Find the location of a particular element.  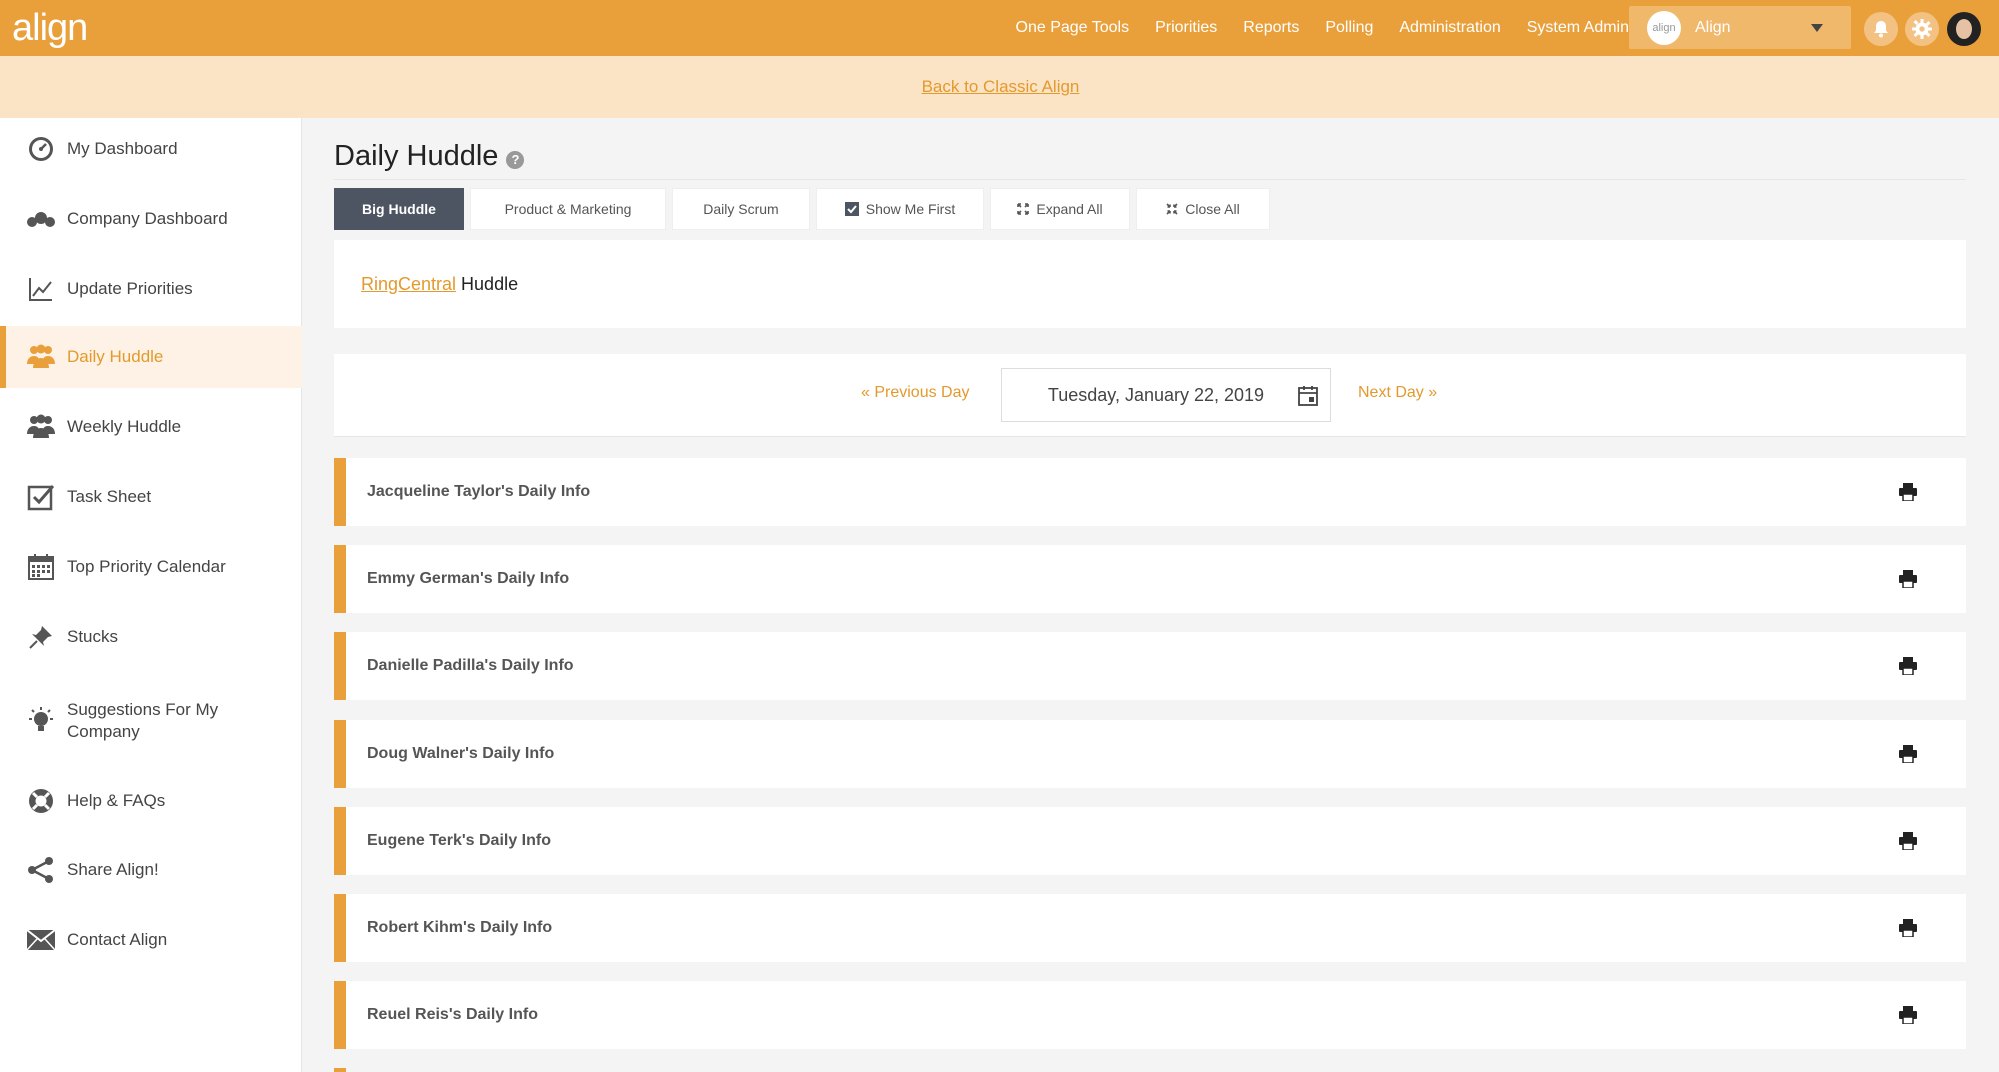

collapse-icon is located at coordinates (1172, 209).